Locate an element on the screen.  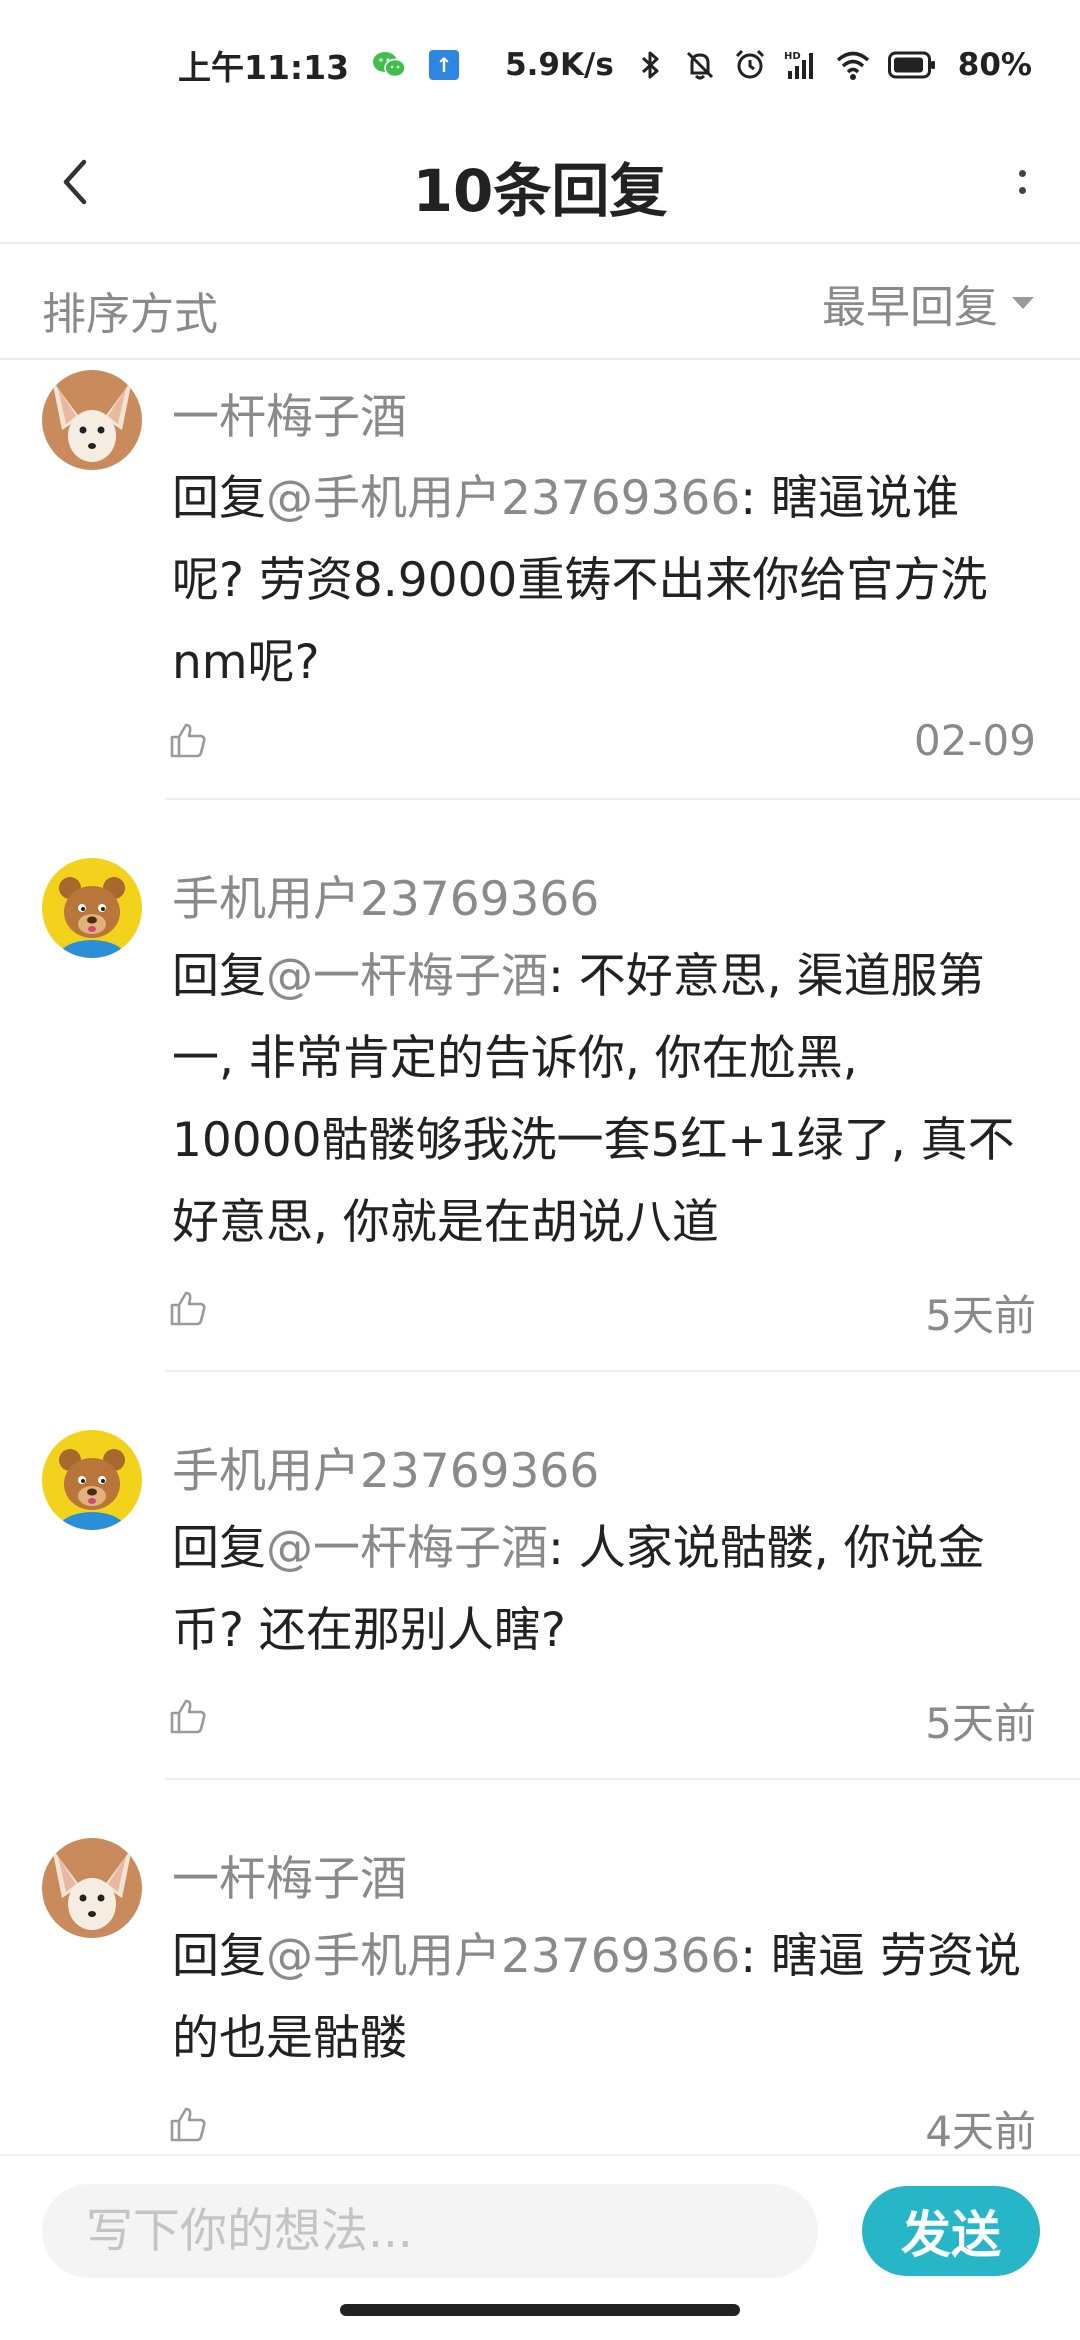
wifi-icon is located at coordinates (852, 65).